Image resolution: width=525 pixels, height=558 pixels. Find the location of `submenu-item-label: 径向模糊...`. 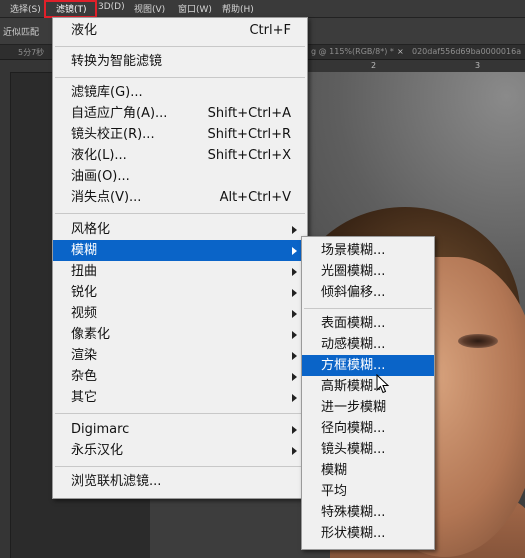

submenu-item-label: 径向模糊... is located at coordinates (353, 428).